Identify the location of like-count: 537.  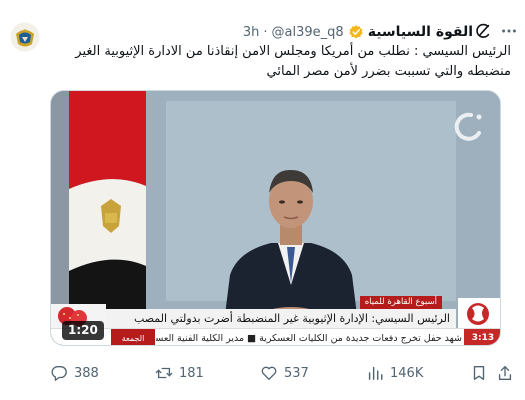
(296, 373).